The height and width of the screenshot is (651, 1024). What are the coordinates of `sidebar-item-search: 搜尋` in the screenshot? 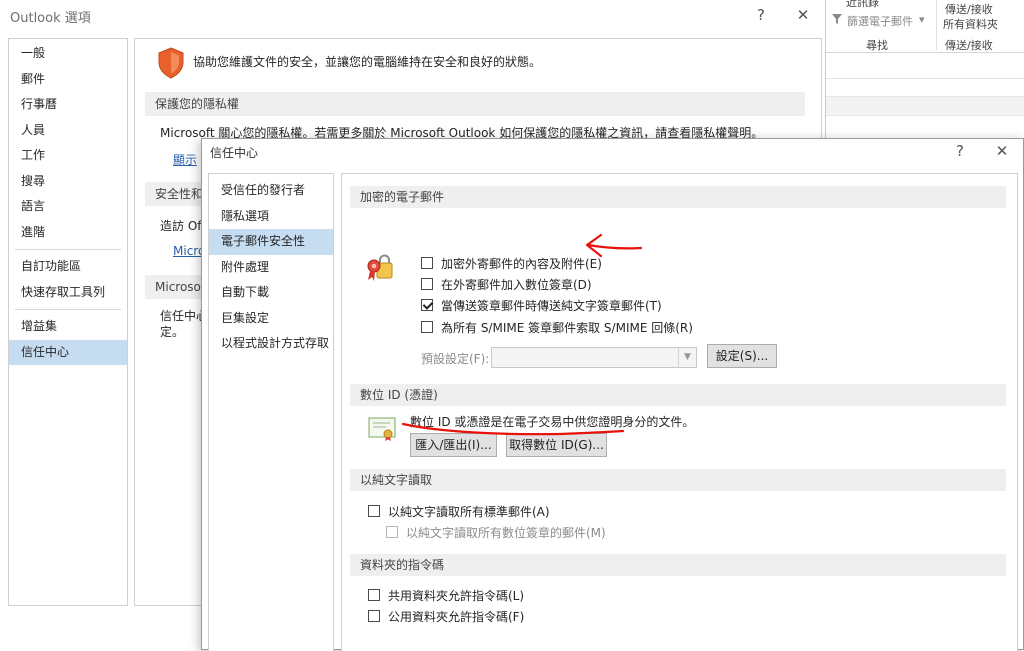 It's located at (68, 182).